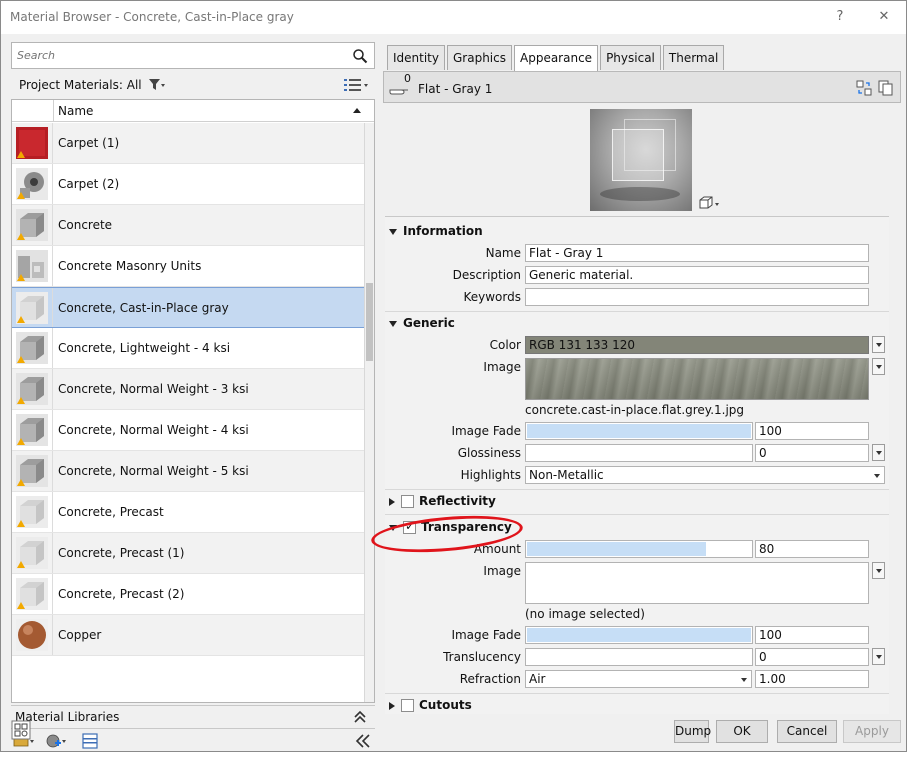 The width and height of the screenshot is (915, 766). What do you see at coordinates (634, 410) in the screenshot?
I see `generic-image-filename: concrete.cast-in-place.flat.grey.1.jpg` at bounding box center [634, 410].